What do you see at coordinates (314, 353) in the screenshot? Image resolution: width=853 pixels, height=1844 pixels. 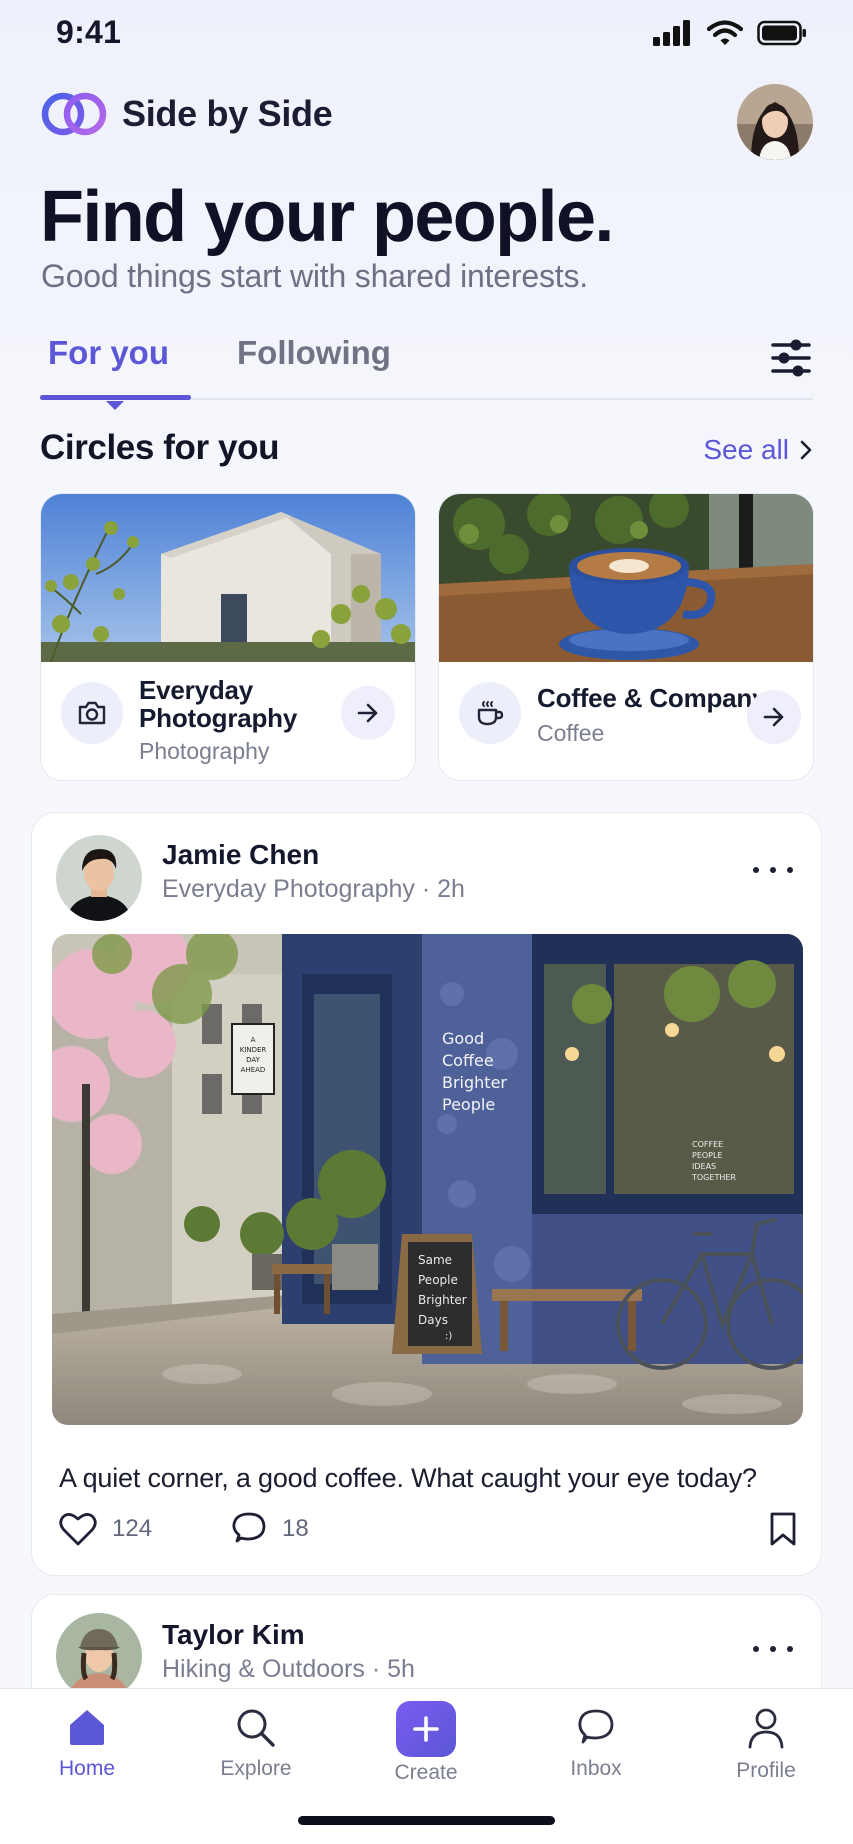 I see `tab-following: Following` at bounding box center [314, 353].